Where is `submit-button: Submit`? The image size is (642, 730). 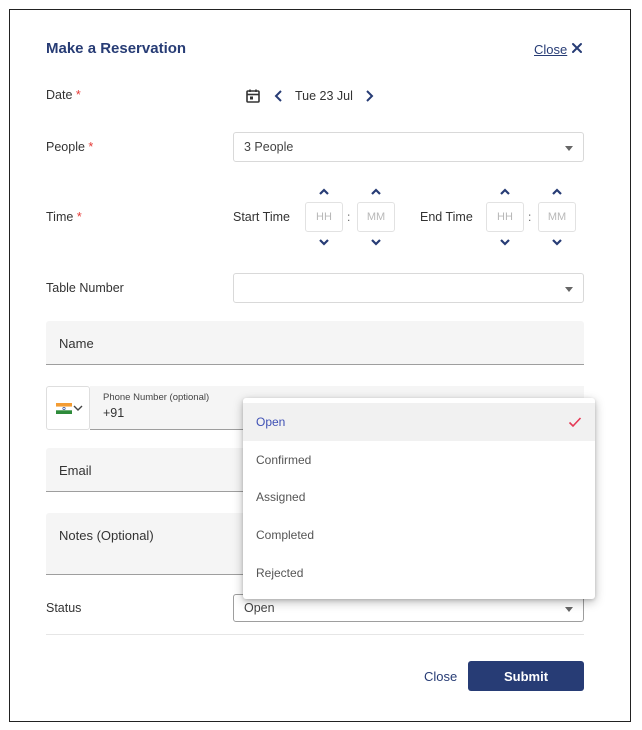
submit-button: Submit is located at coordinates (526, 676).